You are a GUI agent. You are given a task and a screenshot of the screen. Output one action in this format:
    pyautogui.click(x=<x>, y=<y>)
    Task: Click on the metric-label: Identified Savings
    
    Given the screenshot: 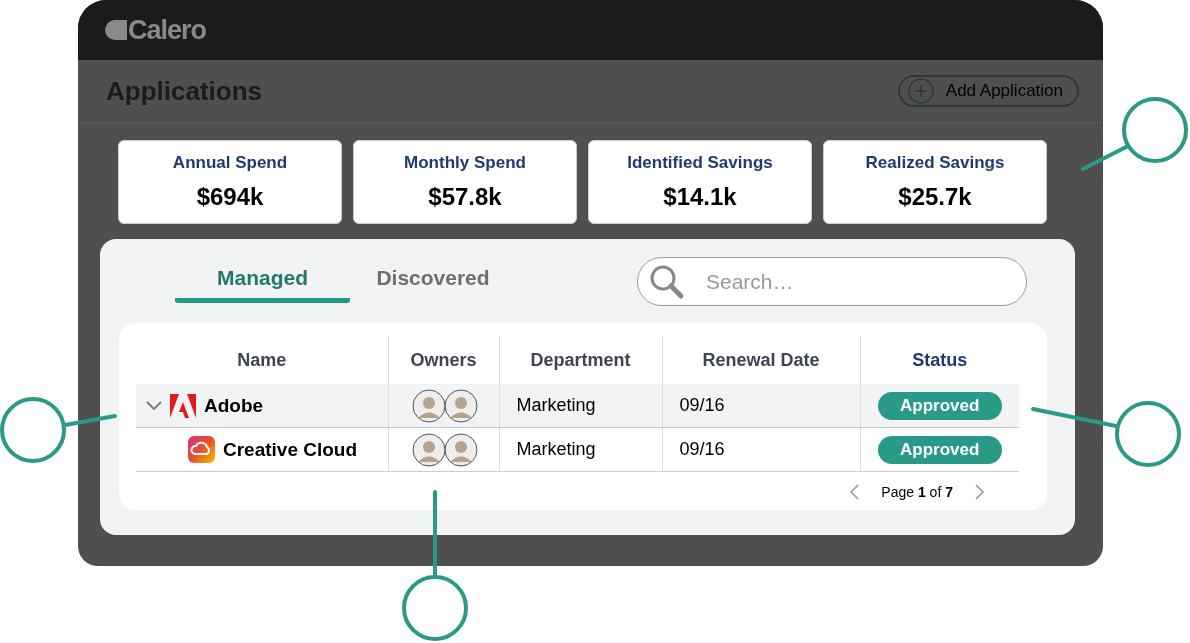 What is the action you would take?
    pyautogui.click(x=700, y=163)
    